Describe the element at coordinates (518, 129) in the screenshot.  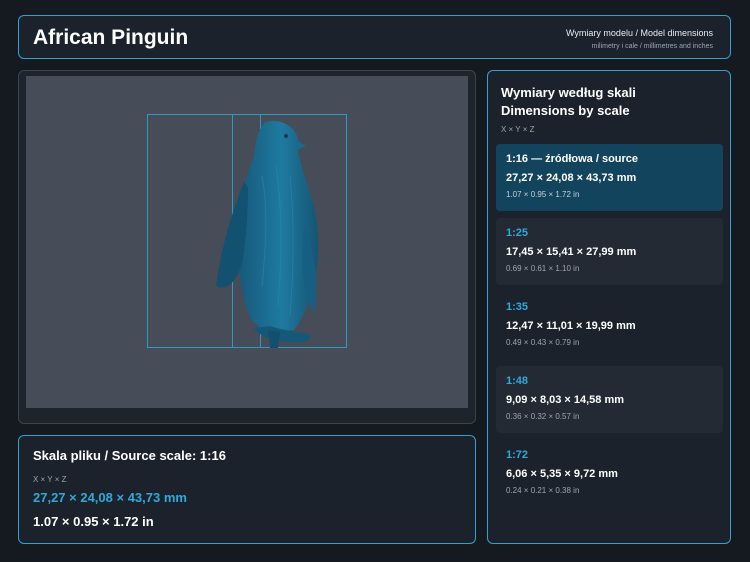
I see `dimensions-axes: X × Y × Z` at that location.